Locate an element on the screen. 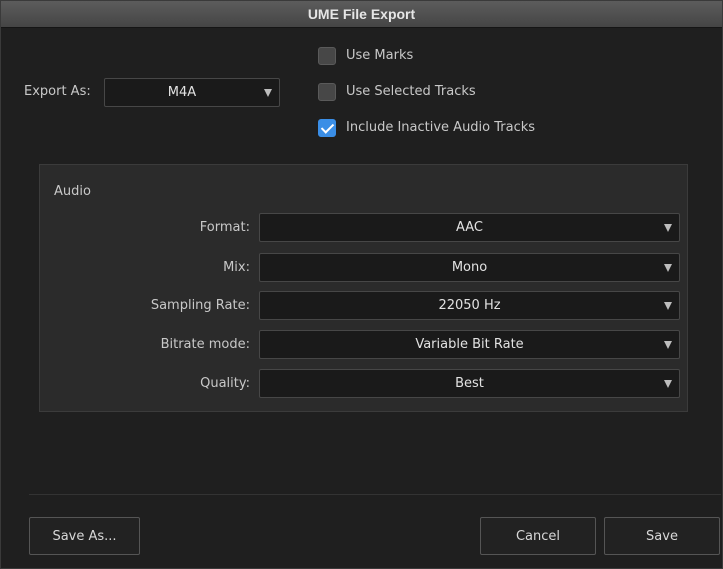 This screenshot has width=723, height=569. save-button: Save is located at coordinates (662, 536).